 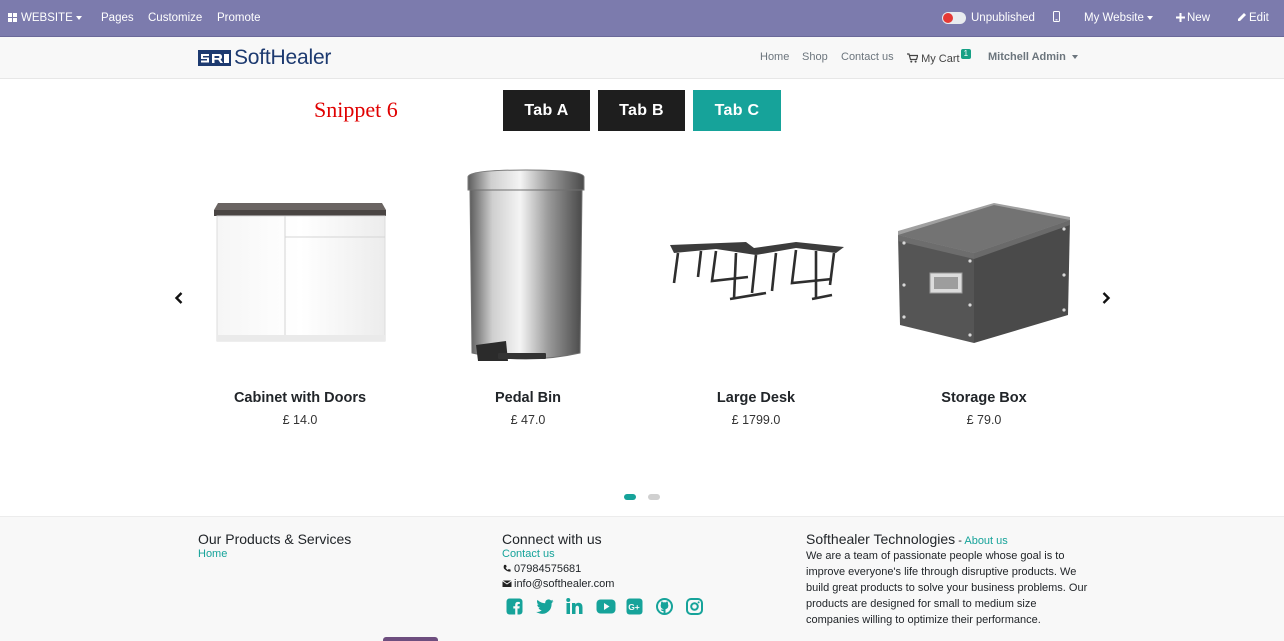 I want to click on carousel-next-icon, so click(x=1106, y=298).